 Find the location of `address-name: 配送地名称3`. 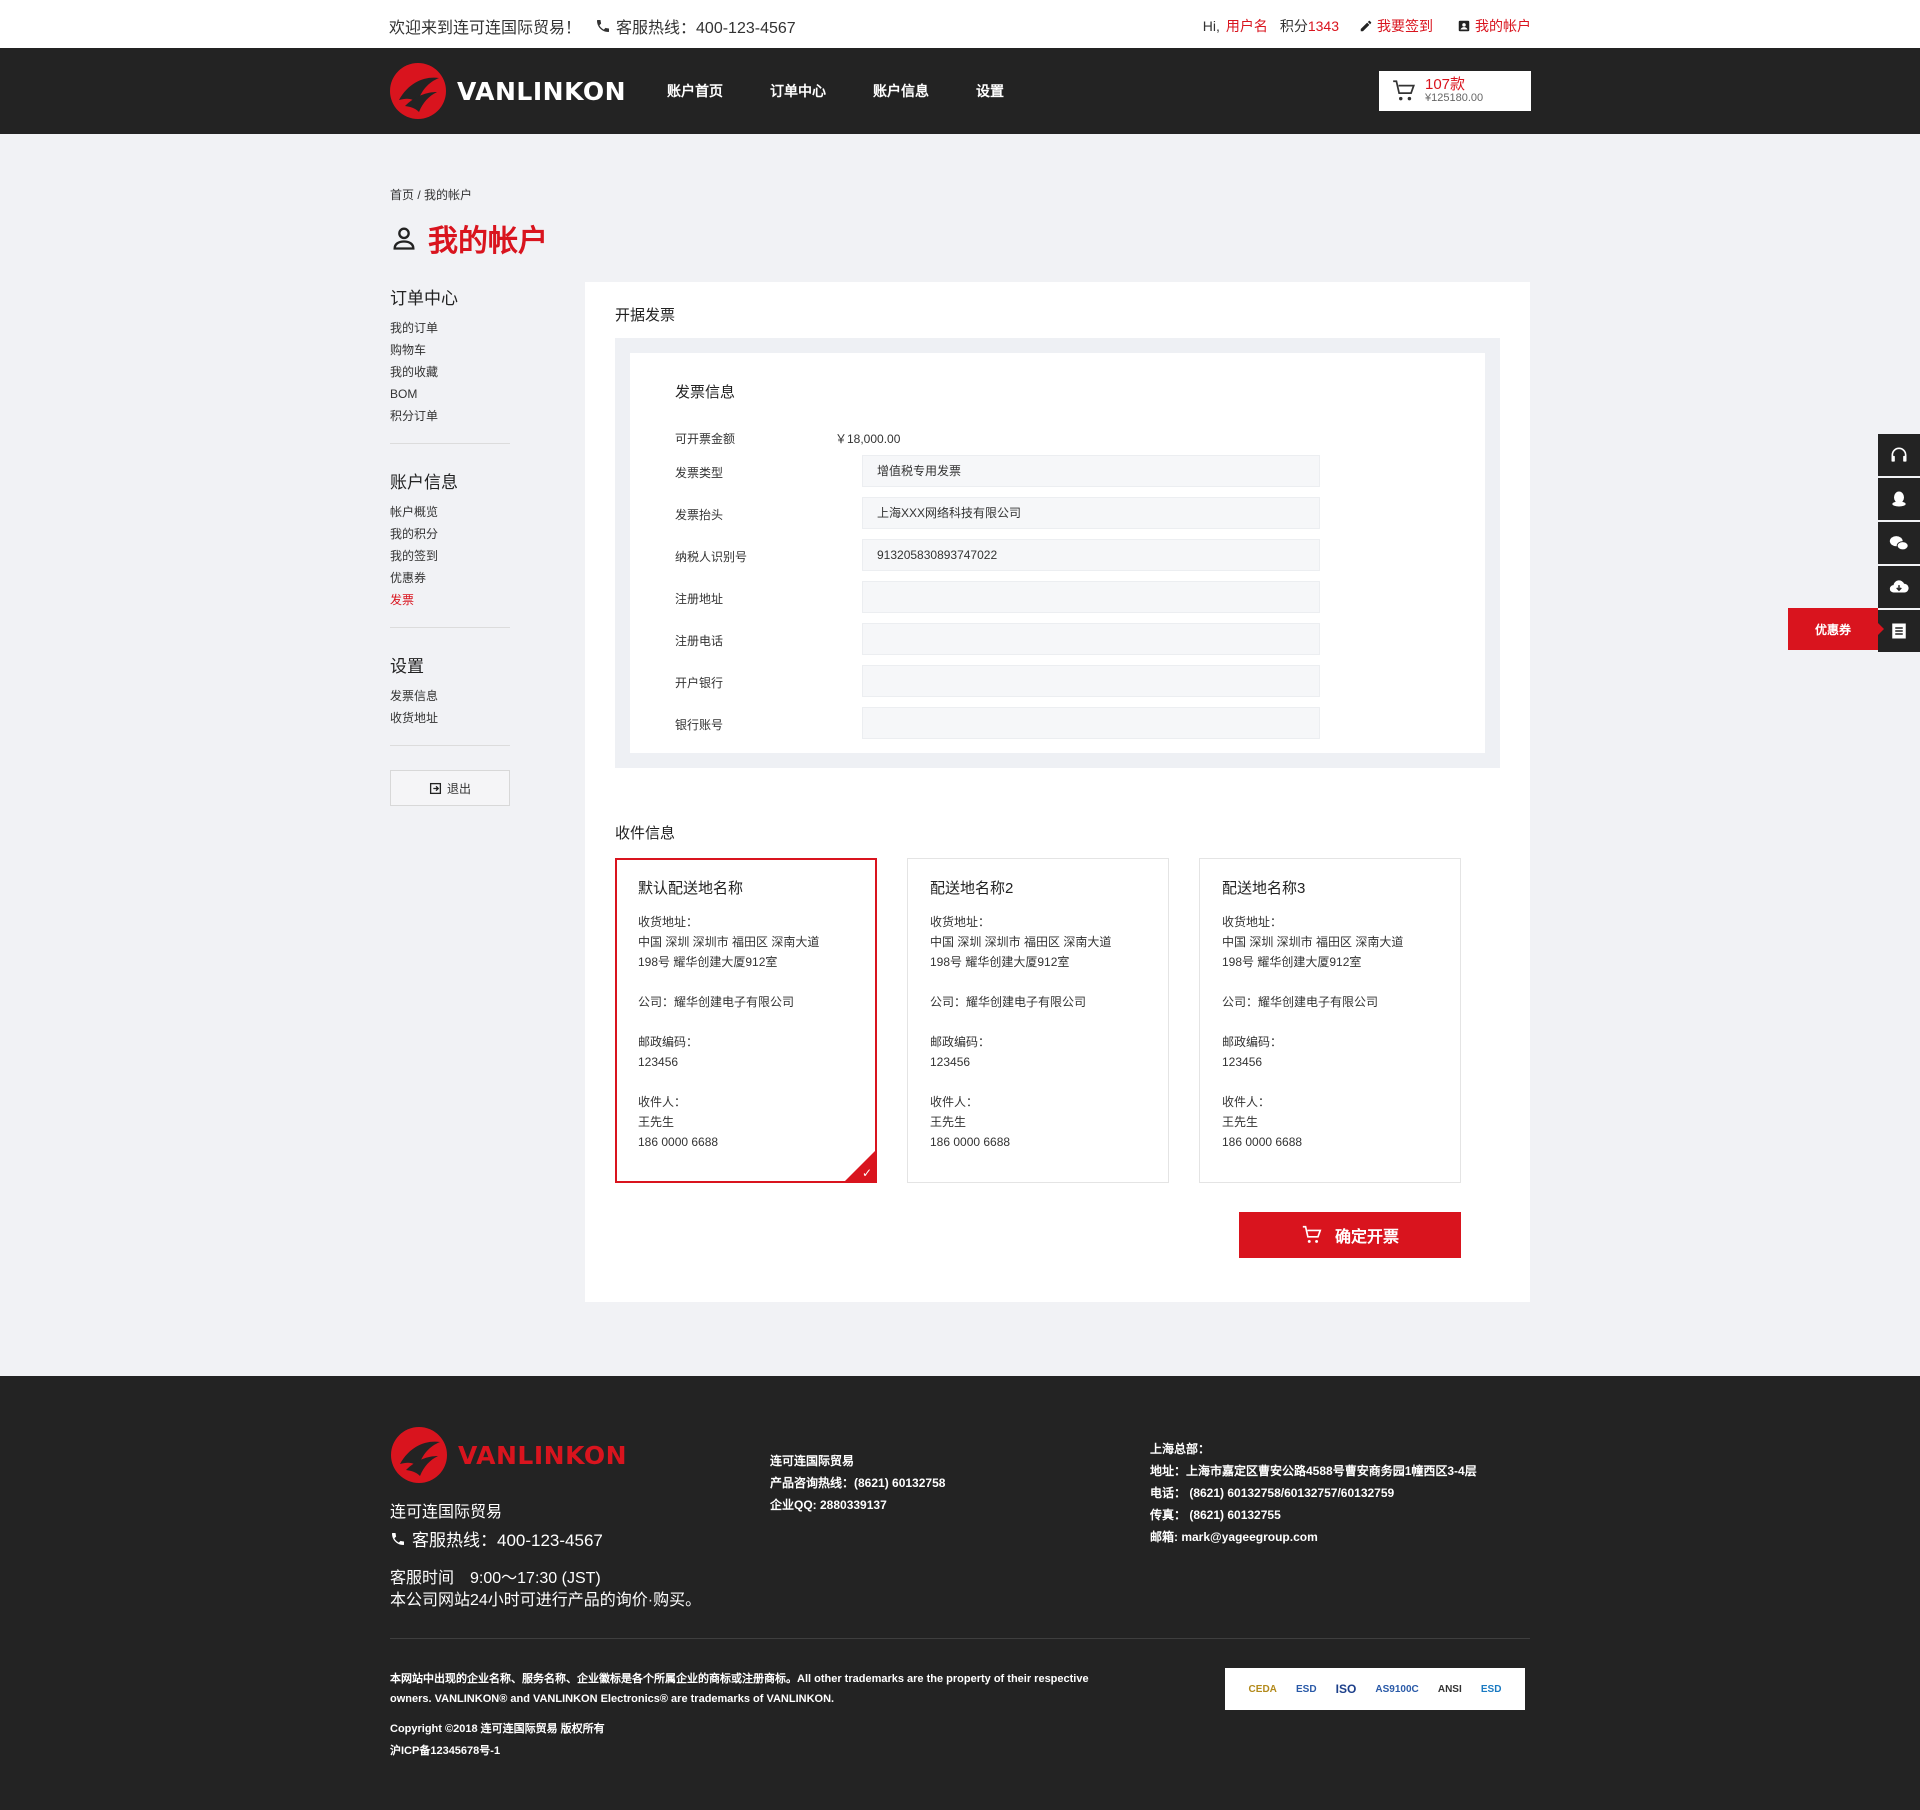

address-name: 配送地名称3 is located at coordinates (1264, 888).